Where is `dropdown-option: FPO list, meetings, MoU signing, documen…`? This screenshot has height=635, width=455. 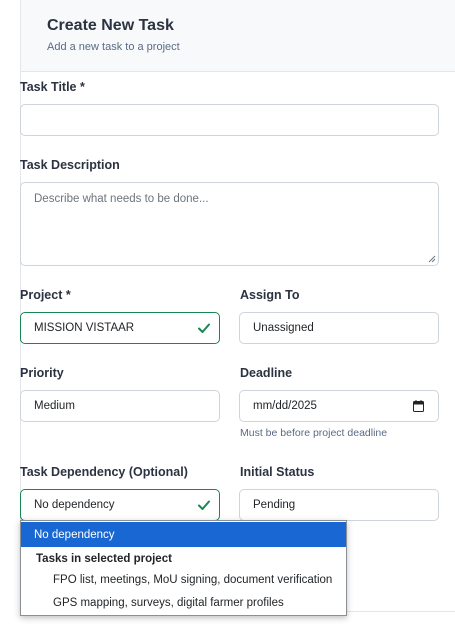
dropdown-option: FPO list, meetings, MoU signing, documen… is located at coordinates (183, 580).